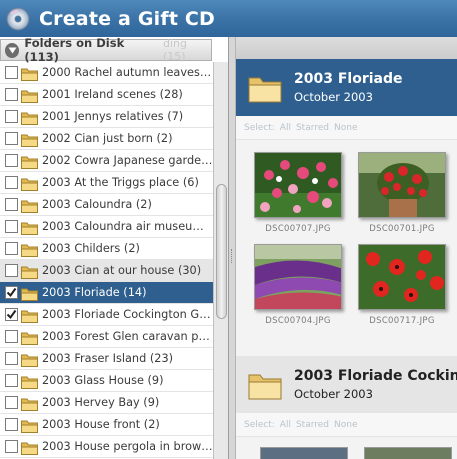  Describe the element at coordinates (106, 403) in the screenshot. I see `folder-row: 2003 Hervey Bay (9)` at that location.